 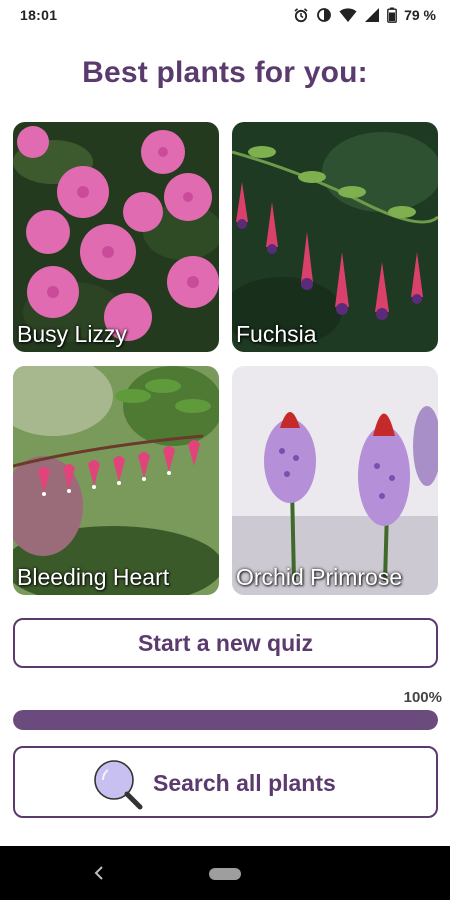 I want to click on start-new-quiz-label: Start a new quiz, so click(x=225, y=642).